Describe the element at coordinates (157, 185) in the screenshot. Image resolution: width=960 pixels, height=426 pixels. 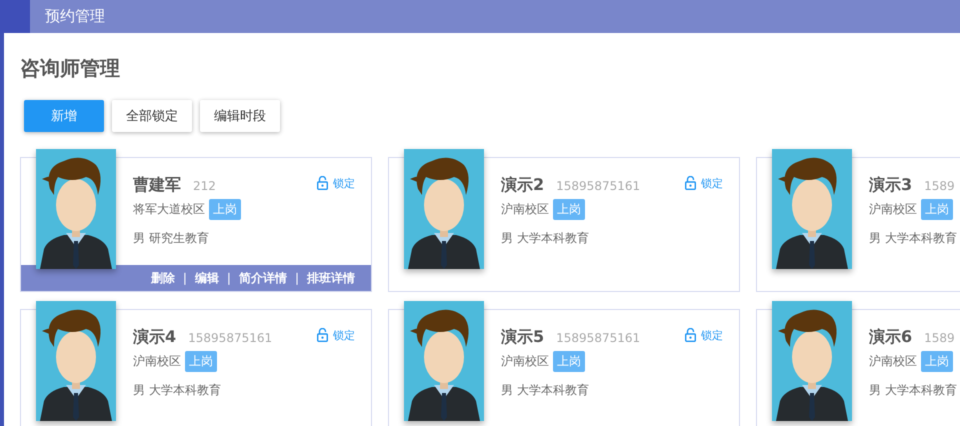
I see `counselor-name: 曹建军` at that location.